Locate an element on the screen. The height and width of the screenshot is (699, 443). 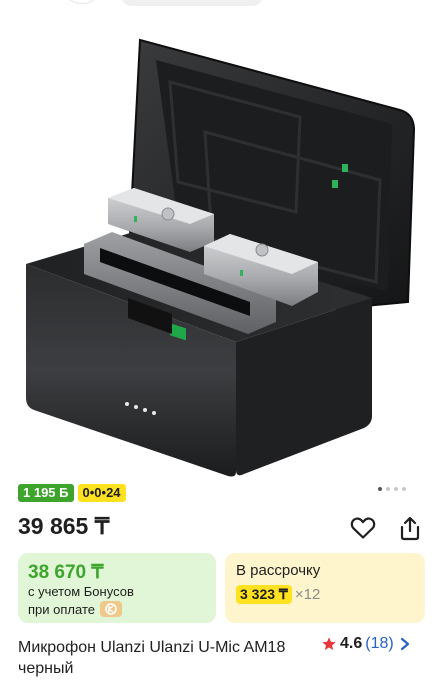
bonus-caption-line2: при оплате is located at coordinates (75, 609).